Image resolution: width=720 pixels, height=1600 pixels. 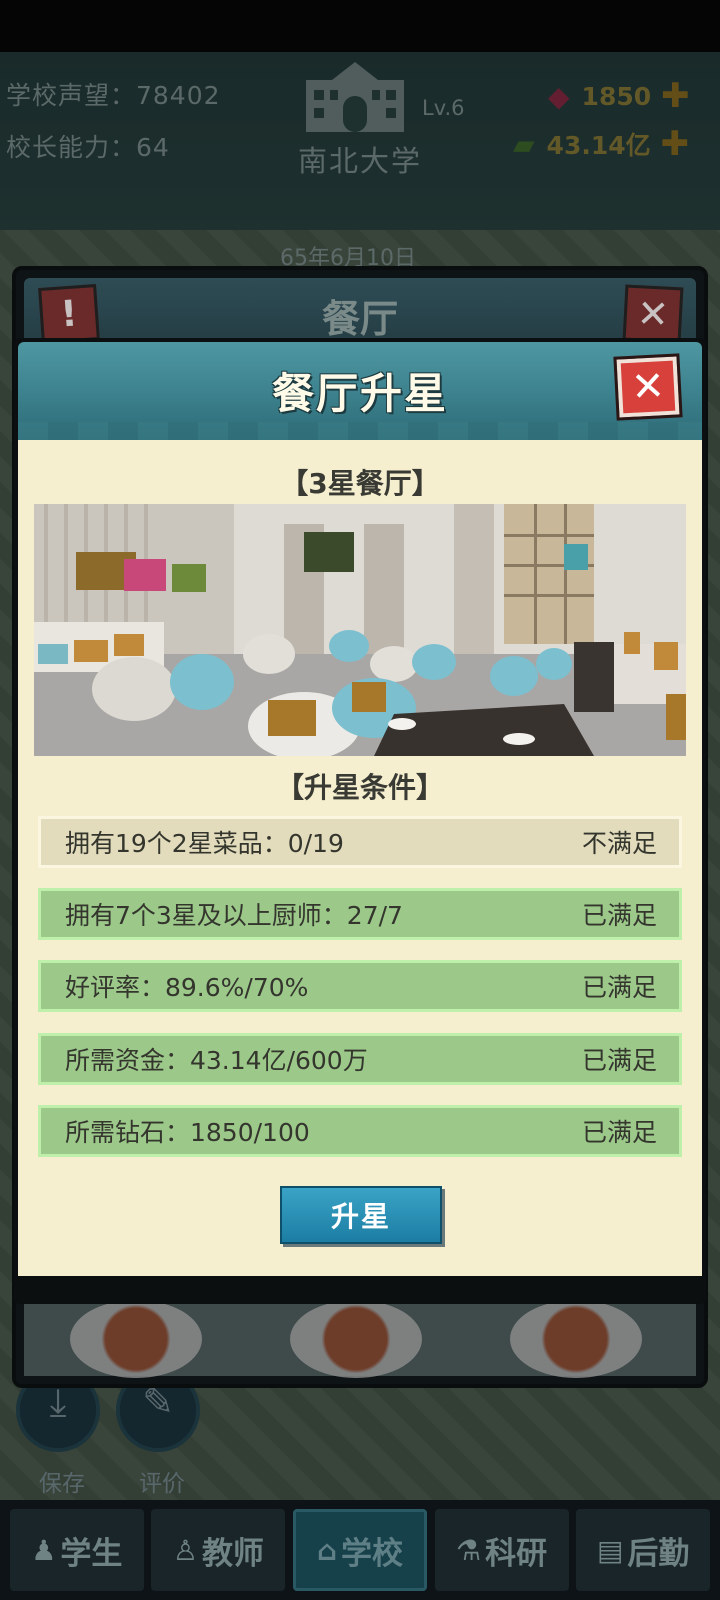 What do you see at coordinates (610, 1550) in the screenshot?
I see `logistics-icon: ▤` at bounding box center [610, 1550].